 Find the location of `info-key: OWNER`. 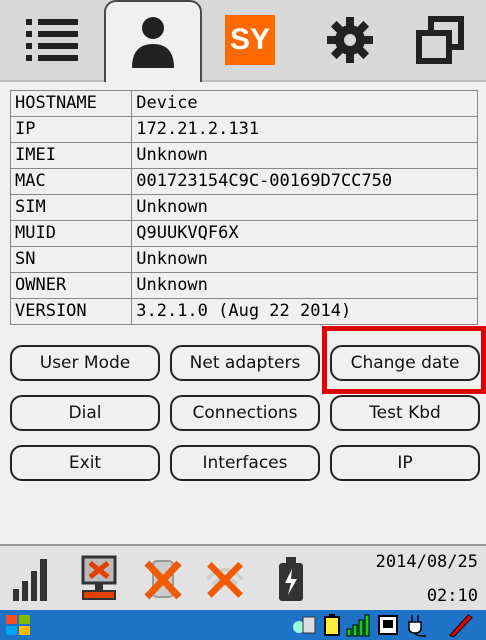

info-key: OWNER is located at coordinates (71, 285).